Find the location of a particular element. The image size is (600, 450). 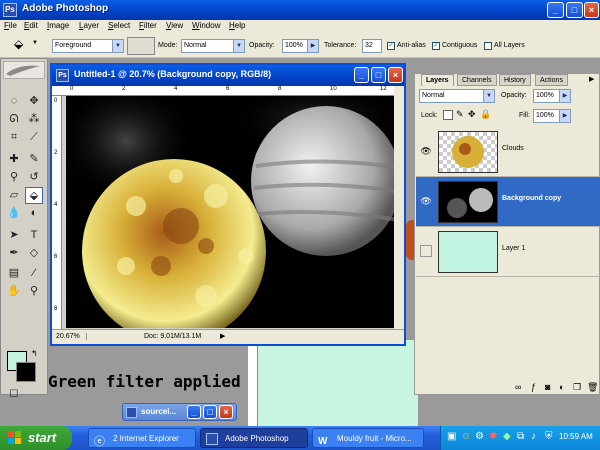

tab-layers: Layers is located at coordinates (437, 80).